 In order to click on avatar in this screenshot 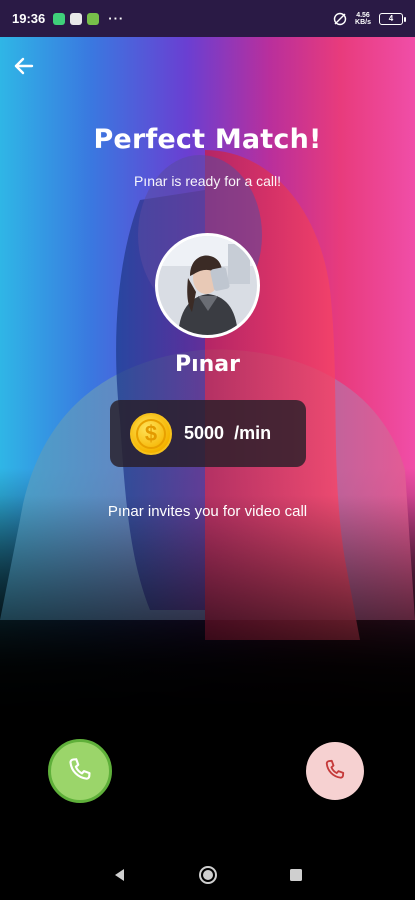, I will do `click(207, 285)`.